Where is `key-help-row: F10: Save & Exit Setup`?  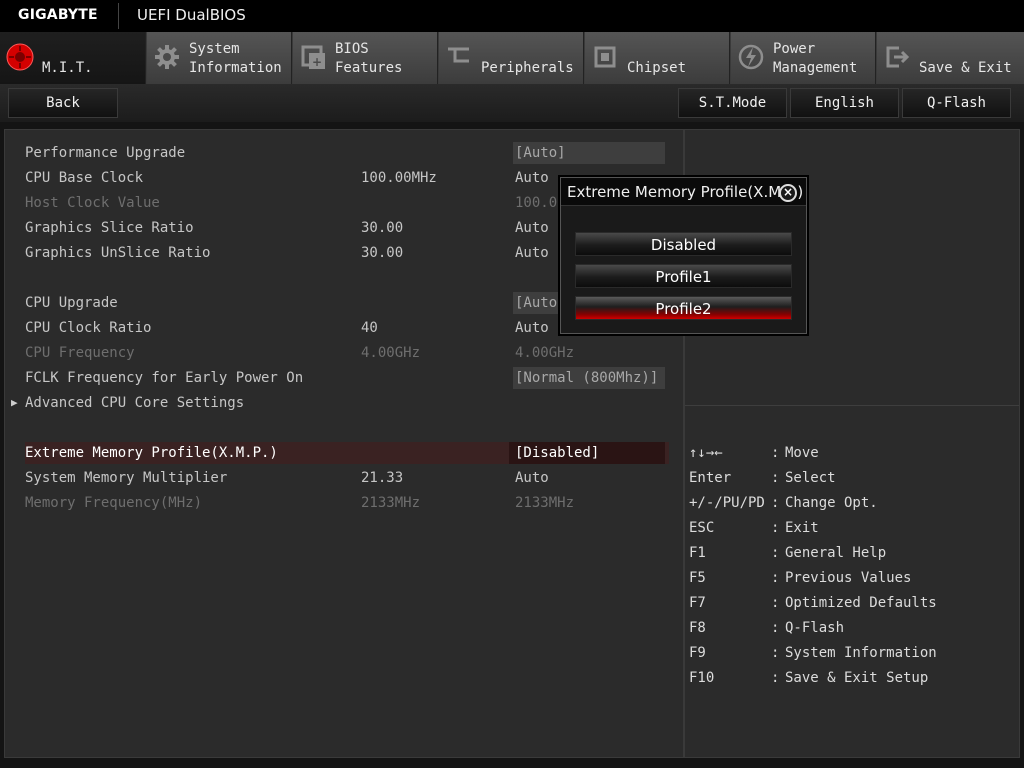 key-help-row: F10: Save & Exit Setup is located at coordinates (849, 678).